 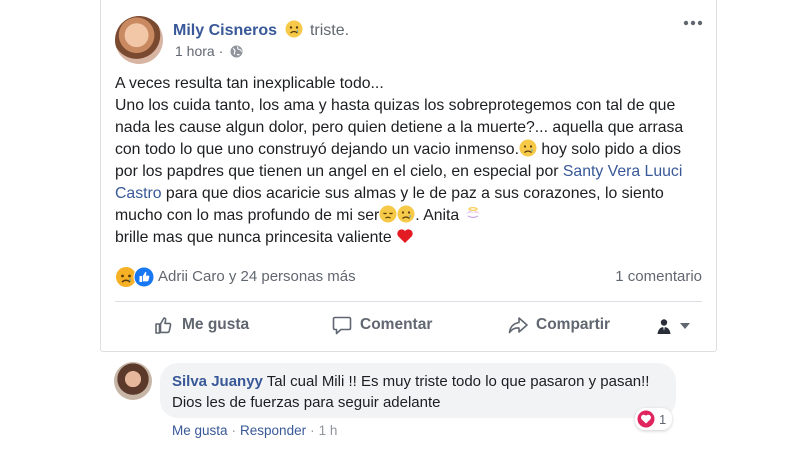 I want to click on globe-icon, so click(x=236, y=51).